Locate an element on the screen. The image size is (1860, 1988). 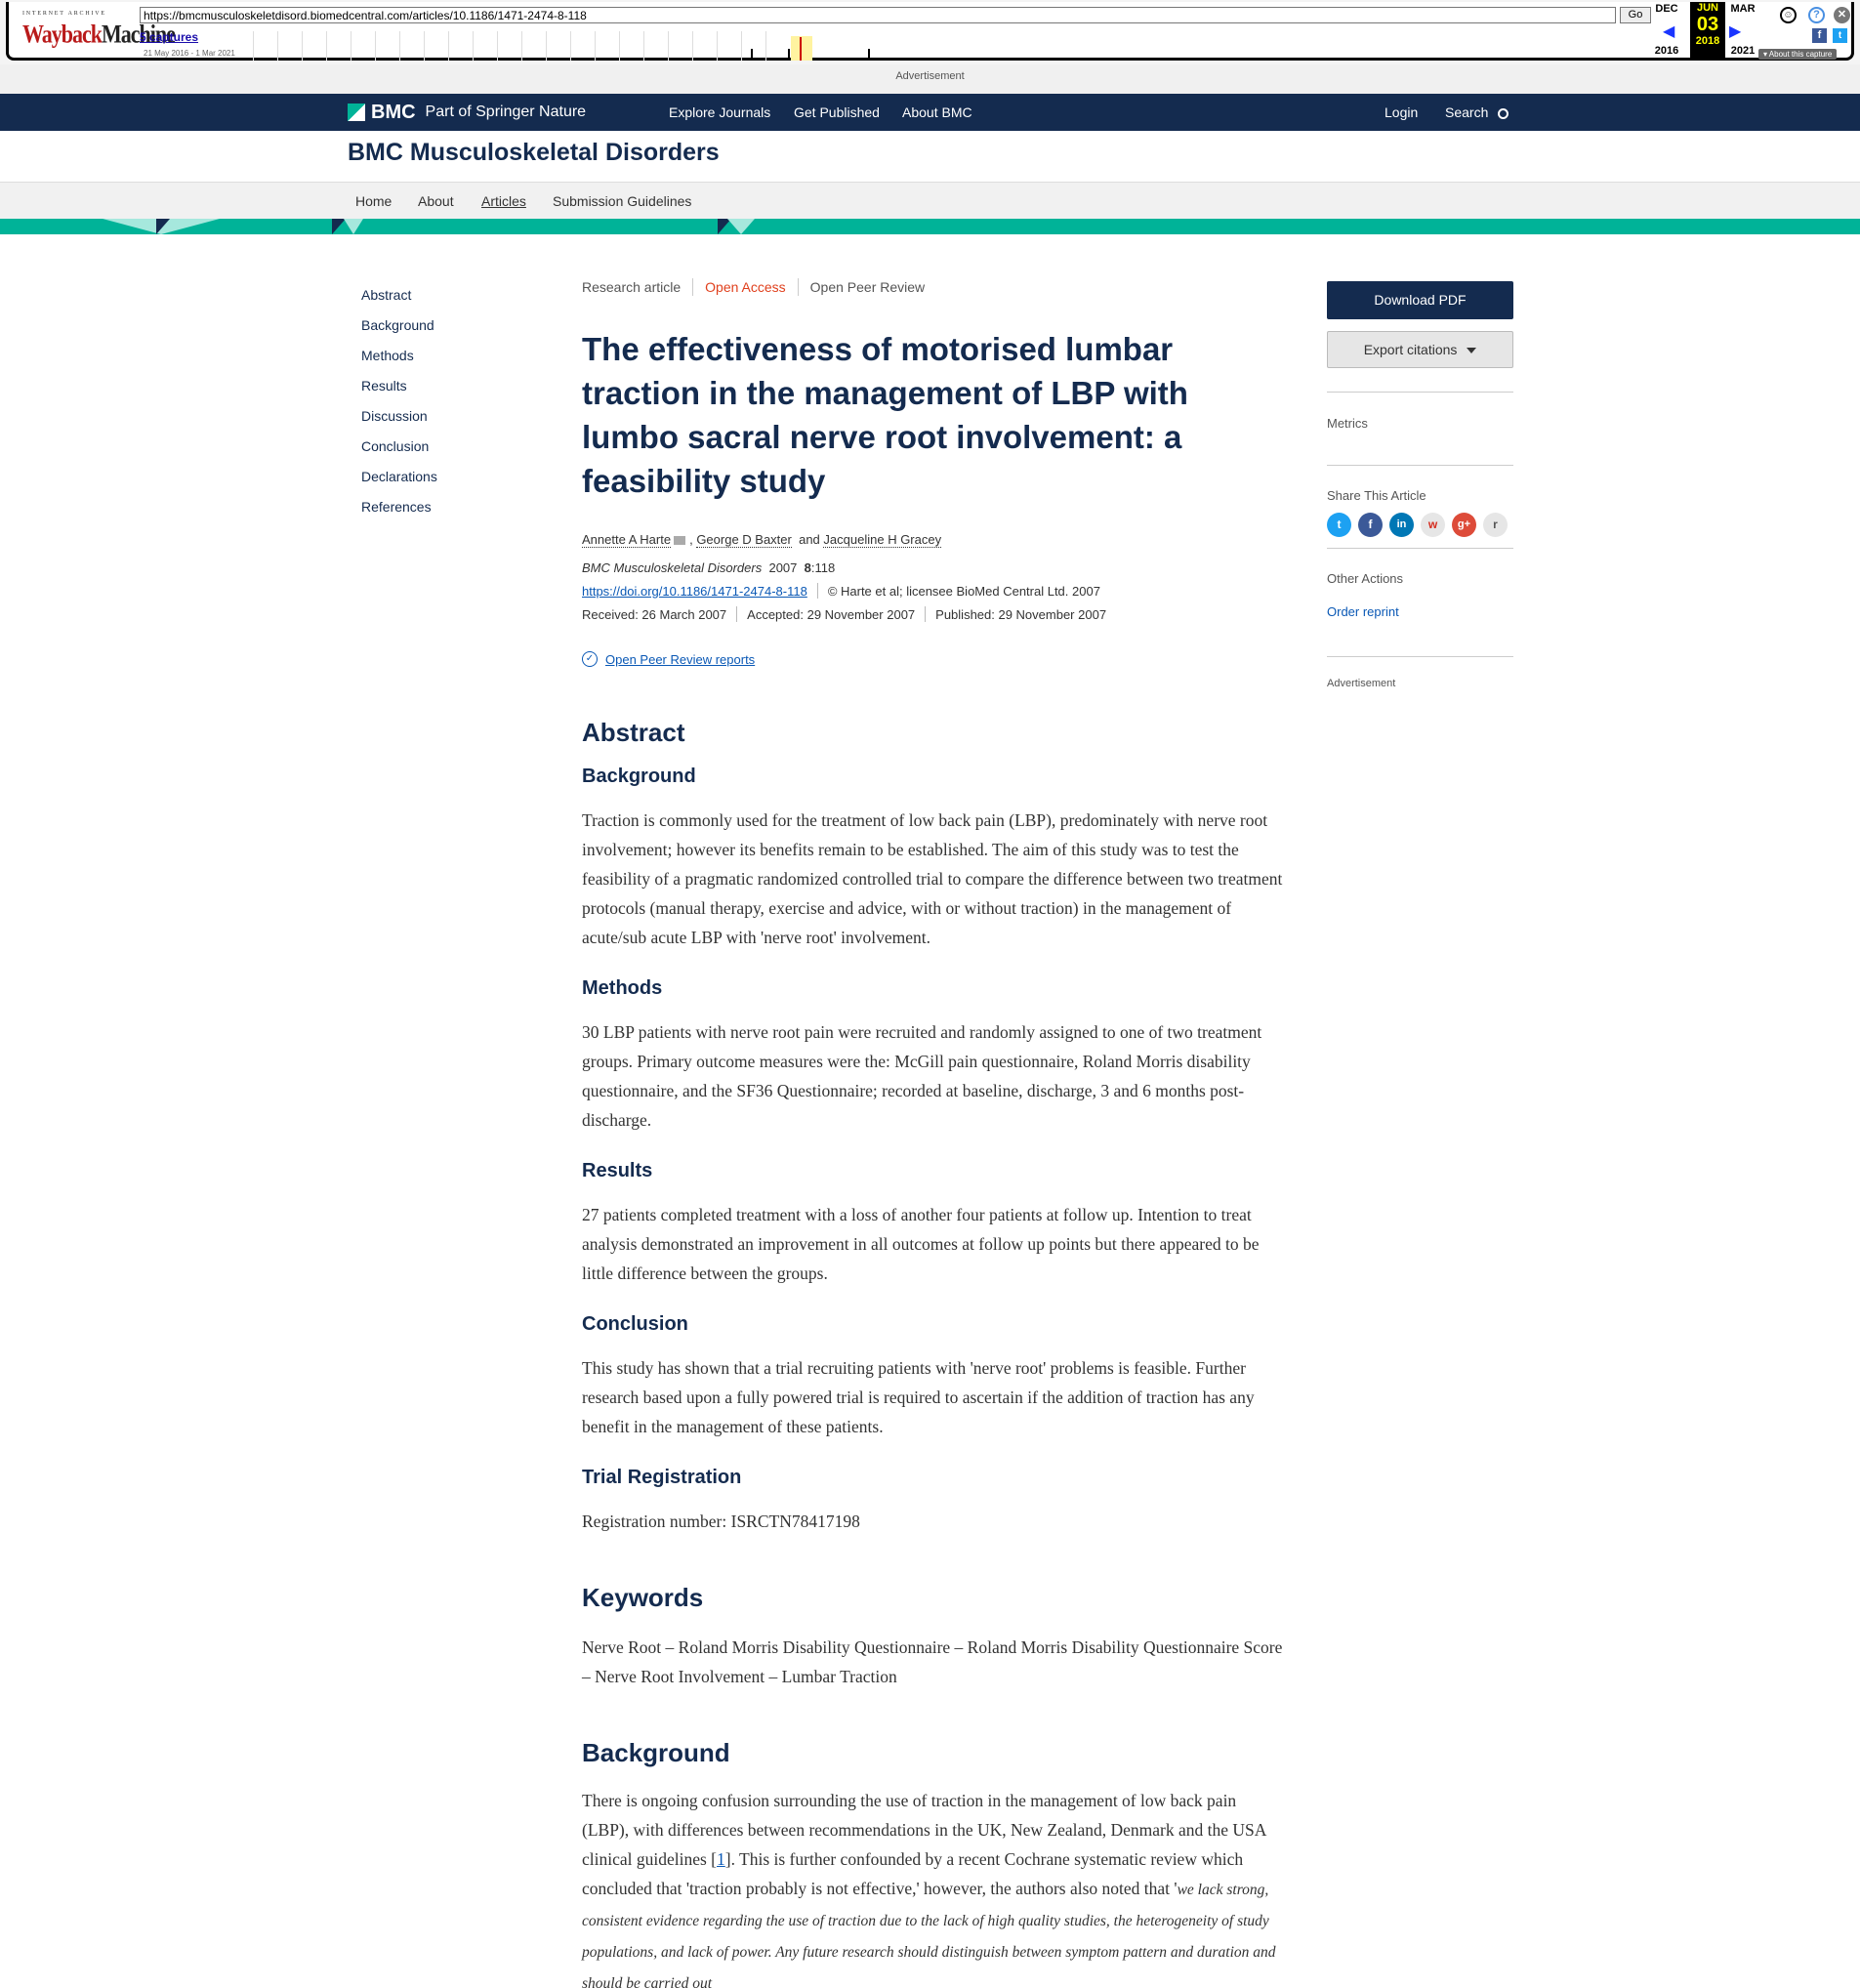
envelope-icon is located at coordinates (680, 541).